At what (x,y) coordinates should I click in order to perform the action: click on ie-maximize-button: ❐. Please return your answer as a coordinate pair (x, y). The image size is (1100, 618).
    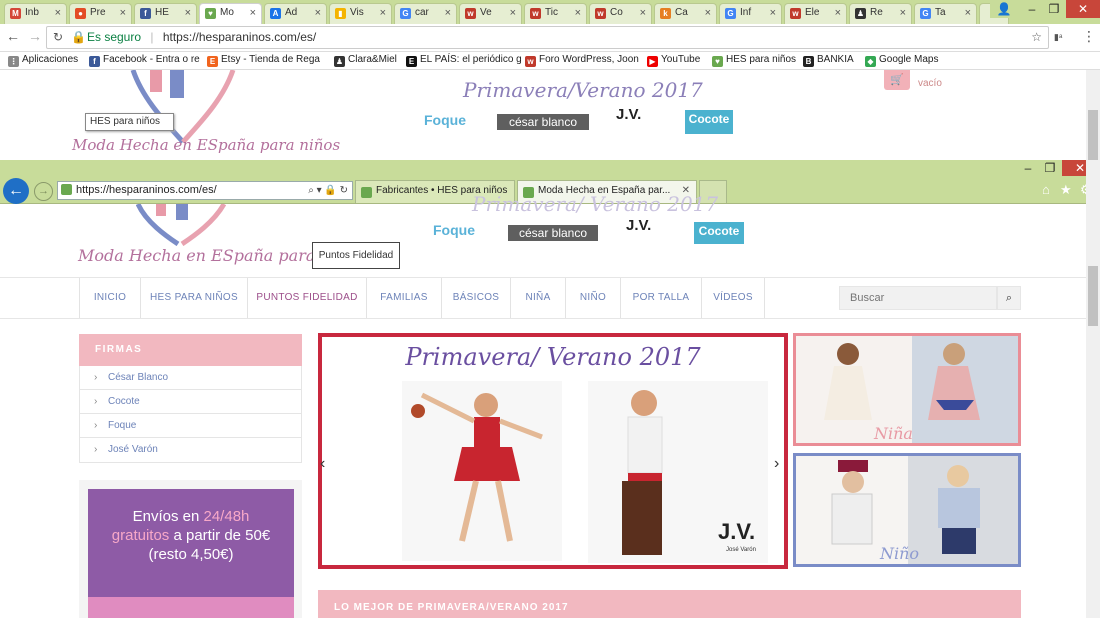
    Looking at the image, I should click on (1050, 168).